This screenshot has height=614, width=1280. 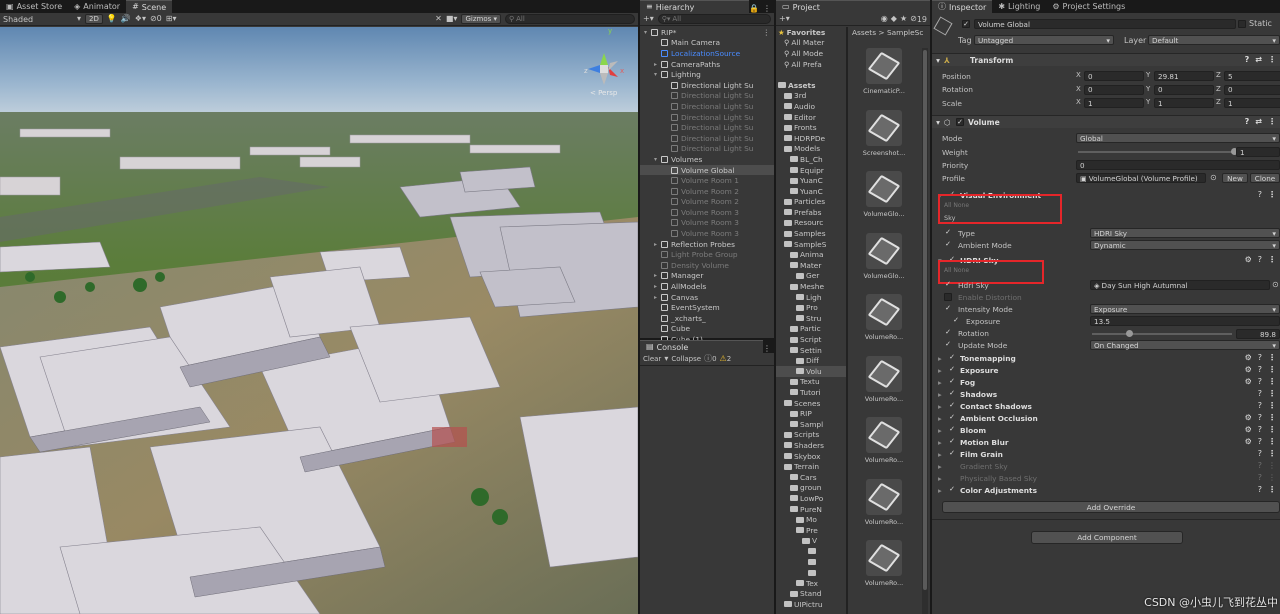 What do you see at coordinates (707, 265) in the screenshot?
I see `hierarchy-item: Density Volume` at bounding box center [707, 265].